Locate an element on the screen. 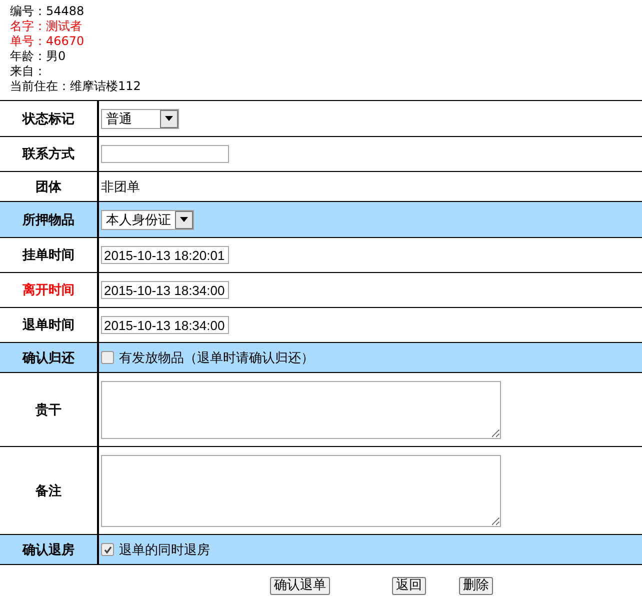  info-line: 名字：测试者 is located at coordinates (46, 26).